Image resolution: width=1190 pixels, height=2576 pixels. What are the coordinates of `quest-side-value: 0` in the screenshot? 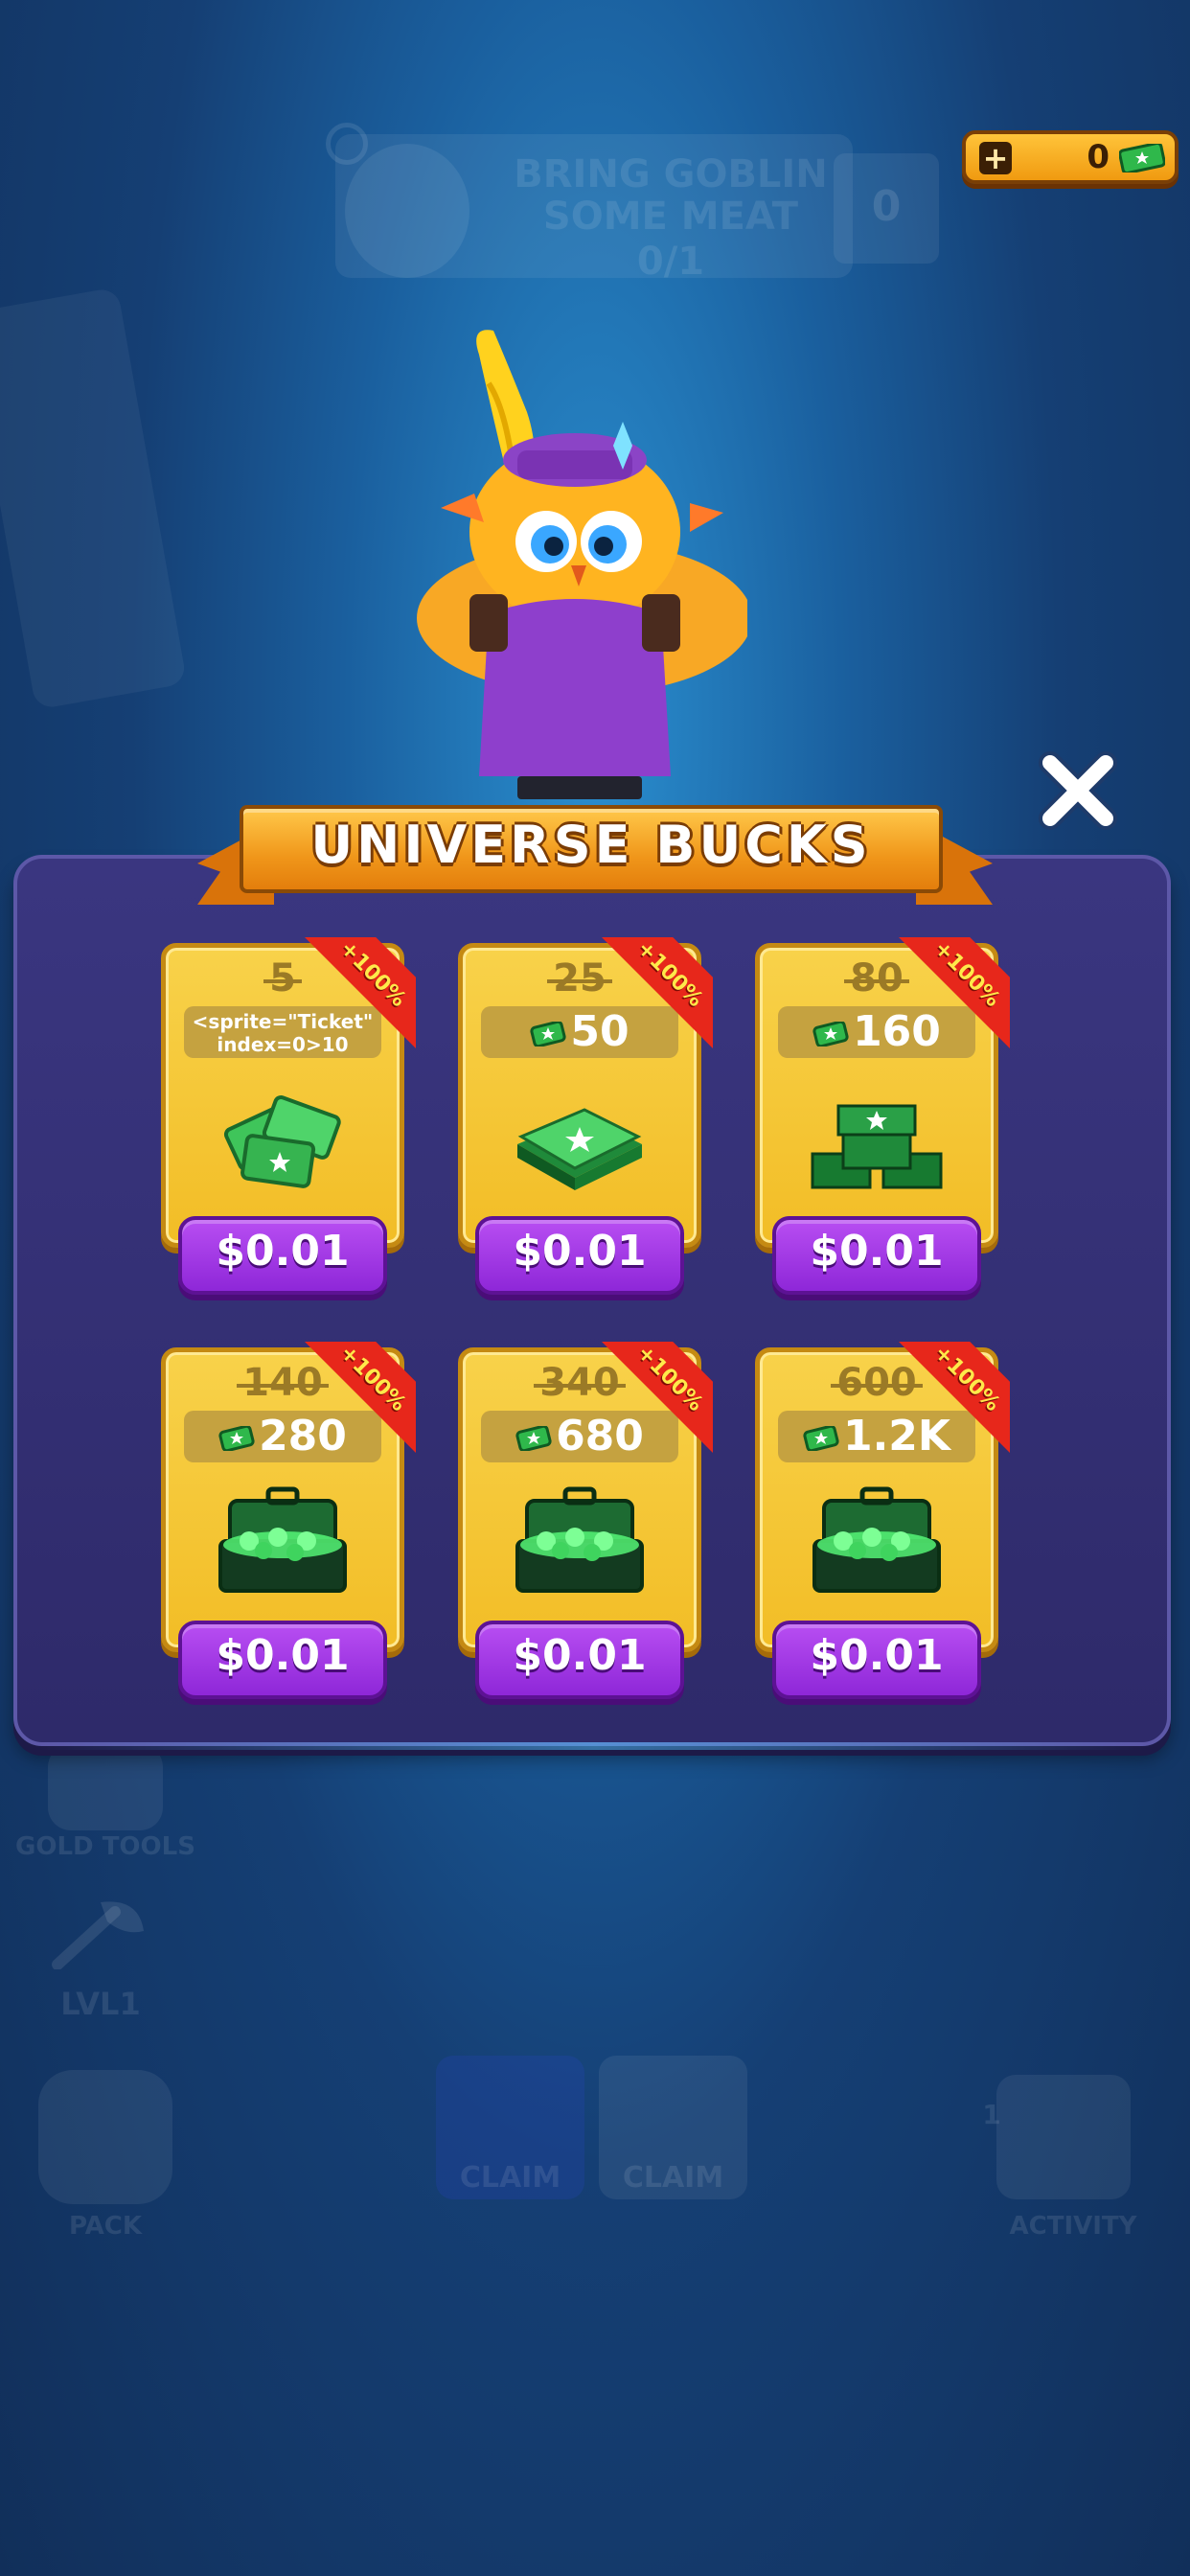 It's located at (887, 206).